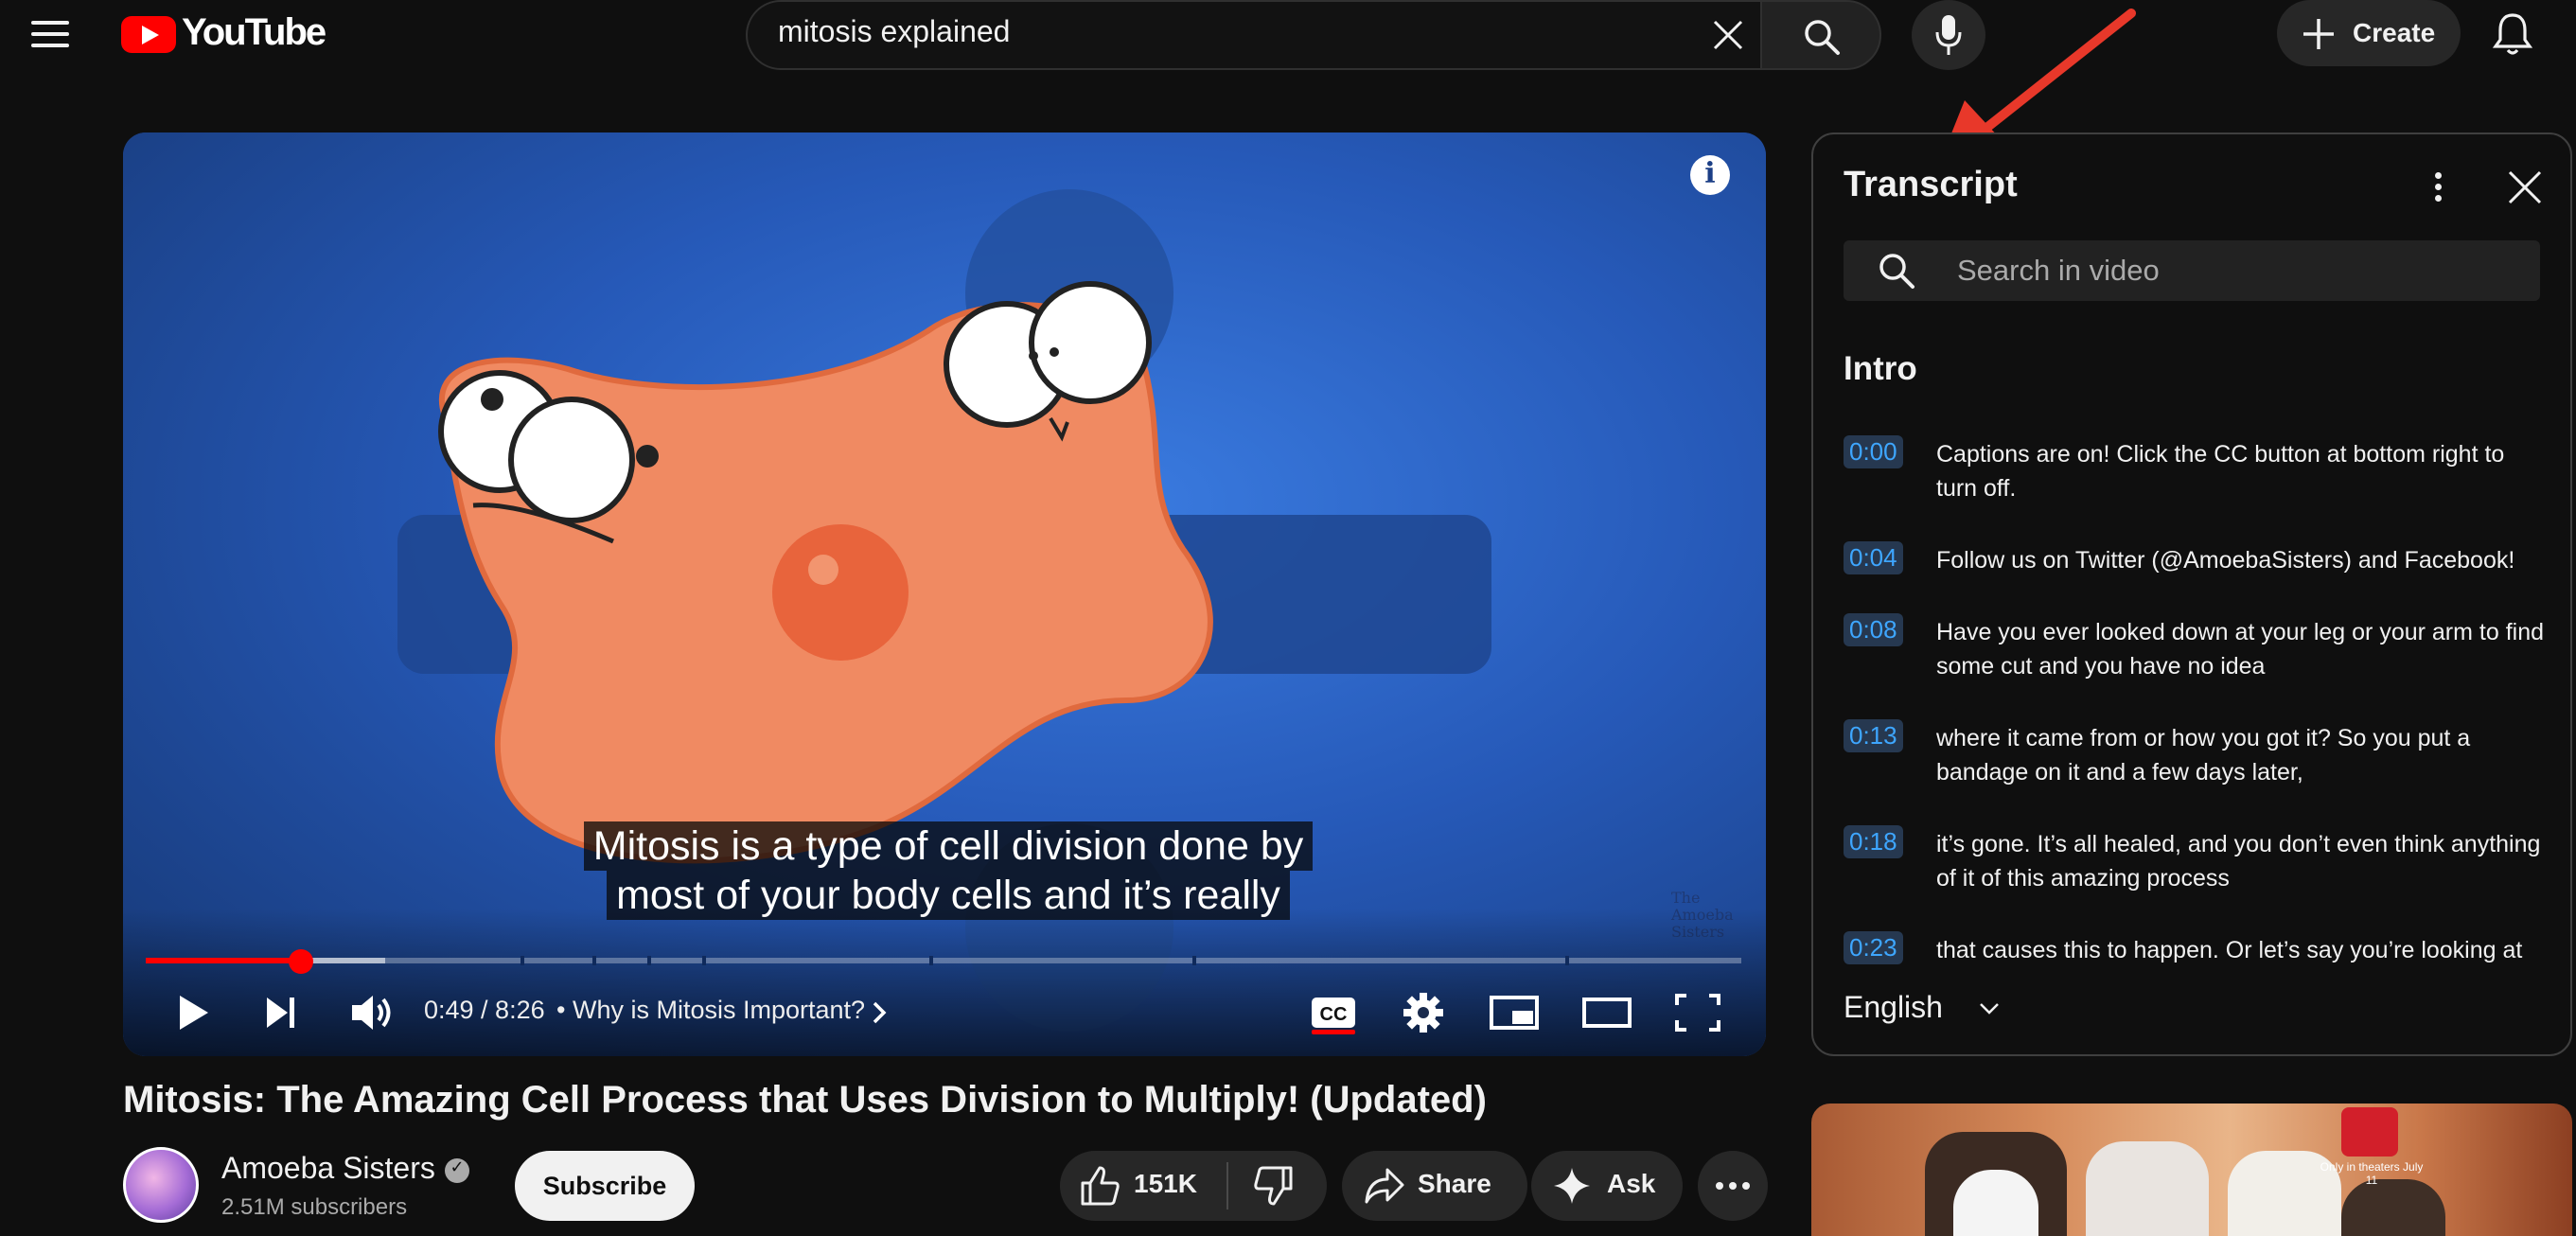 The width and height of the screenshot is (2576, 1236). Describe the element at coordinates (1384, 1186) in the screenshot. I see `share-icon` at that location.